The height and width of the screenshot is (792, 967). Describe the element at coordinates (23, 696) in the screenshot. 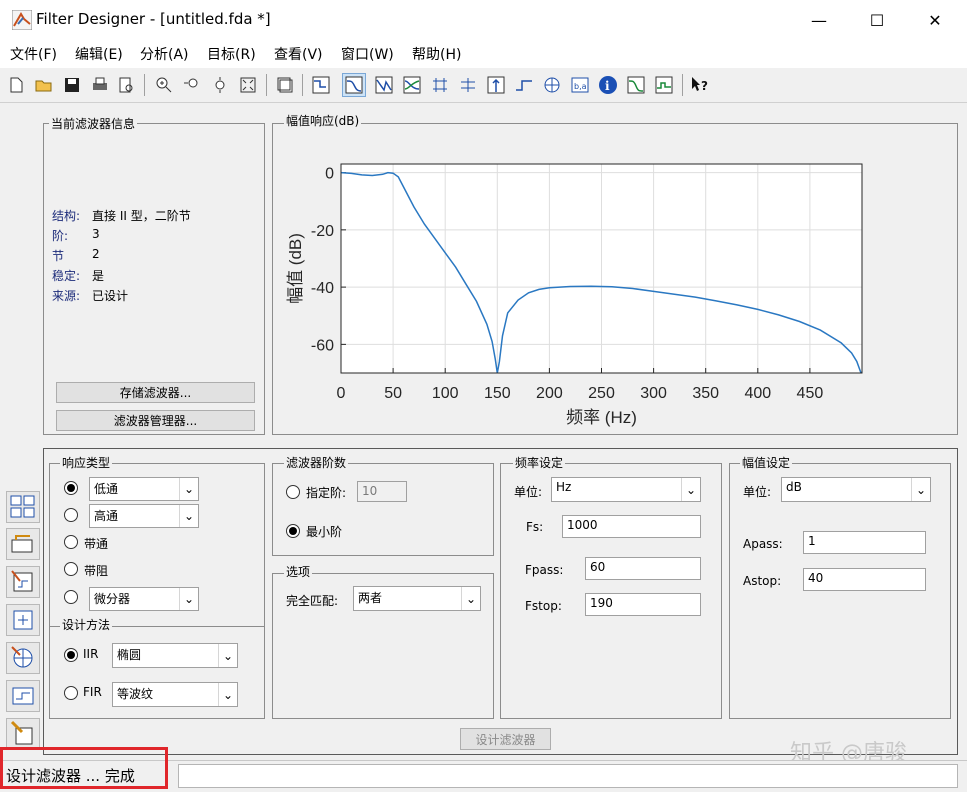

I see `sidebar-multirate-icon` at that location.